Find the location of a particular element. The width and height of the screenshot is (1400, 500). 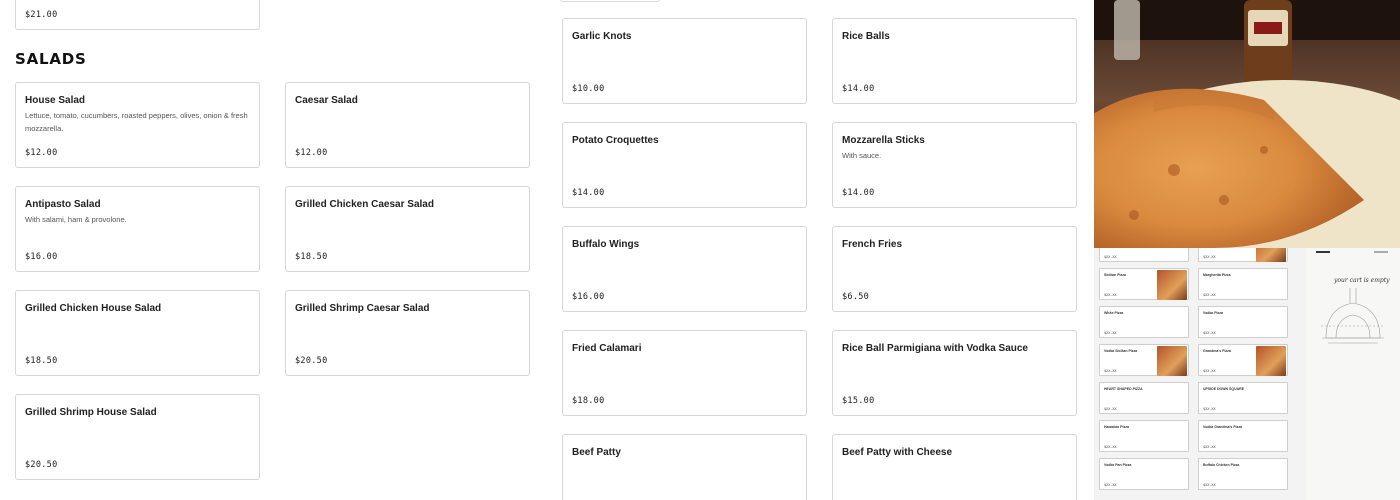

menu-item-card: Garlic Knots $10.00 is located at coordinates (684, 61).